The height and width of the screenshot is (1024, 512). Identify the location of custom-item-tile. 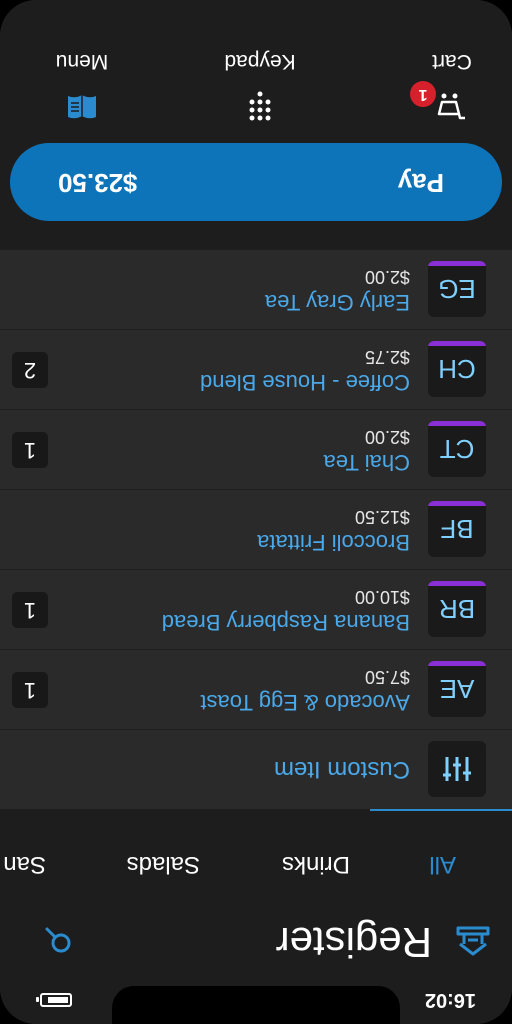
(457, 769).